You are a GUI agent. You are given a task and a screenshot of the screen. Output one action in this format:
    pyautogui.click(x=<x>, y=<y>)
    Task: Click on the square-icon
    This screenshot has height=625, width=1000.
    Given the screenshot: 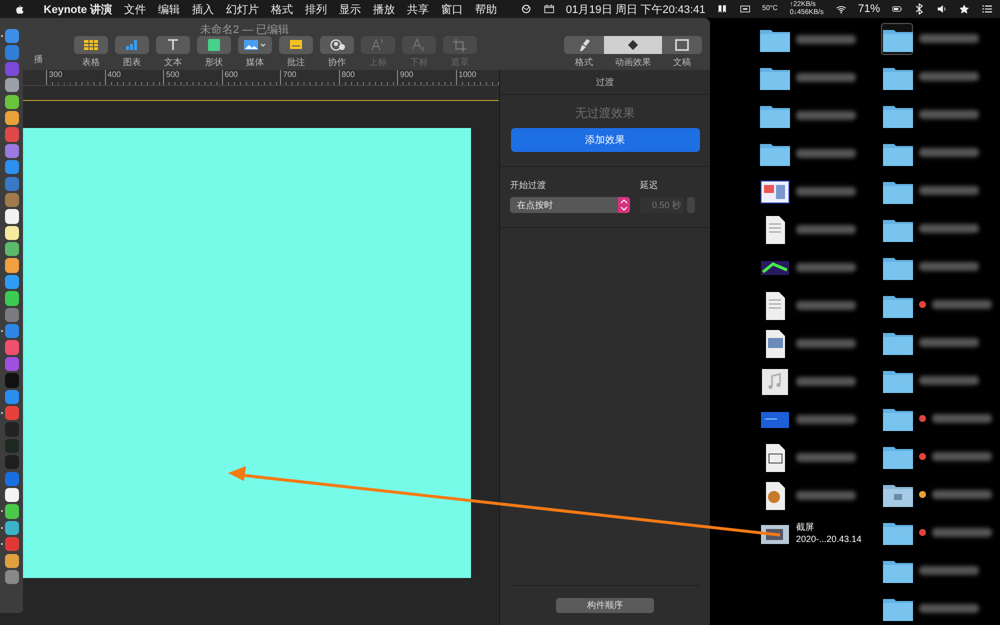 What is the action you would take?
    pyautogui.click(x=214, y=45)
    